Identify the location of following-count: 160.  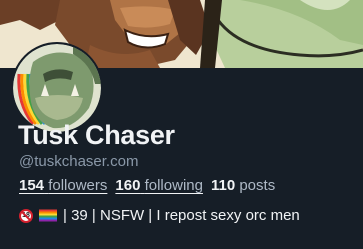
(128, 185).